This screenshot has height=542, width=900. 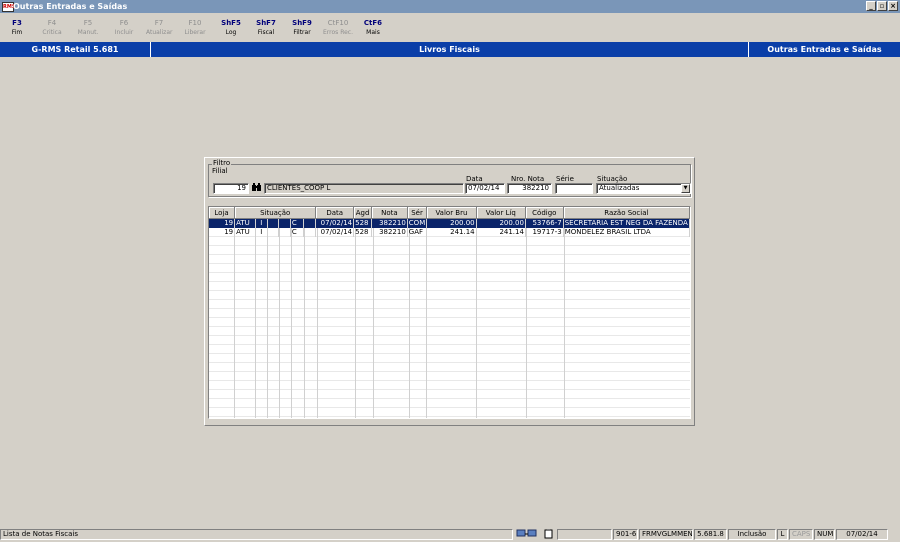 What do you see at coordinates (75, 49) in the screenshot?
I see `header-app-version: G-RMS Retail 5.681` at bounding box center [75, 49].